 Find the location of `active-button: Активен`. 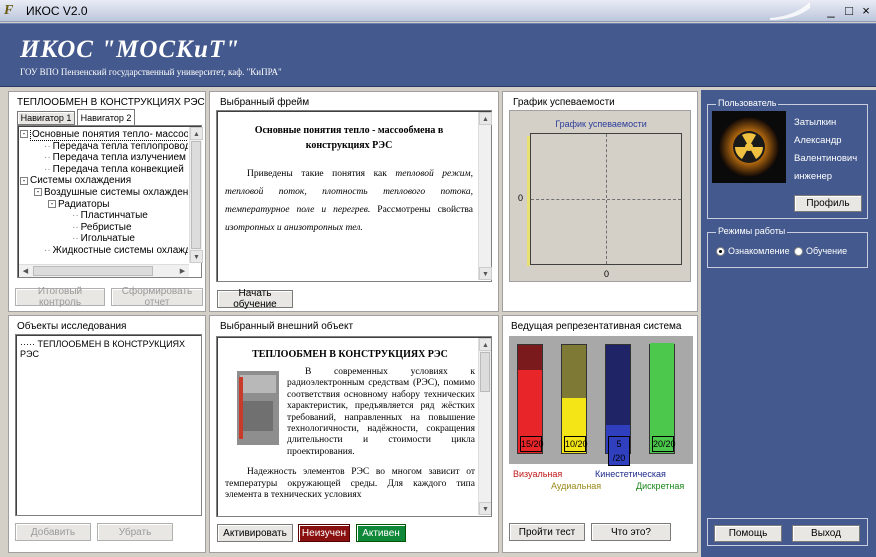

active-button: Активен is located at coordinates (381, 533).